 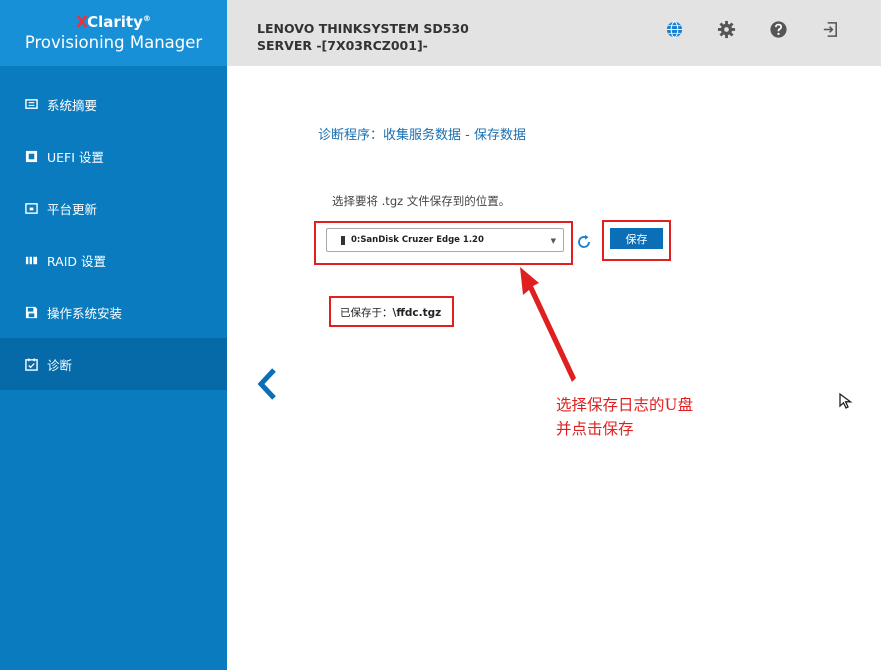 What do you see at coordinates (31, 260) in the screenshot?
I see `raid-icon` at bounding box center [31, 260].